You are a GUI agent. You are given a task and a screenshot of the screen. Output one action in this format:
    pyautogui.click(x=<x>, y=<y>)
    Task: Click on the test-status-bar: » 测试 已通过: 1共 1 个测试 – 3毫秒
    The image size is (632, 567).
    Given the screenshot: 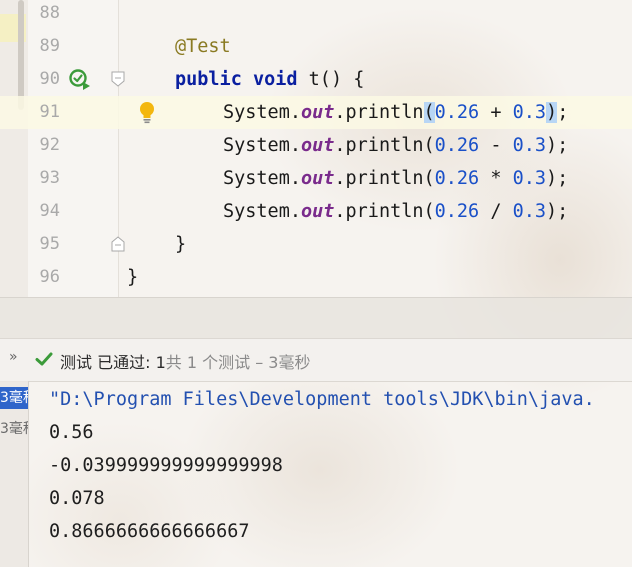 What is the action you would take?
    pyautogui.click(x=316, y=360)
    